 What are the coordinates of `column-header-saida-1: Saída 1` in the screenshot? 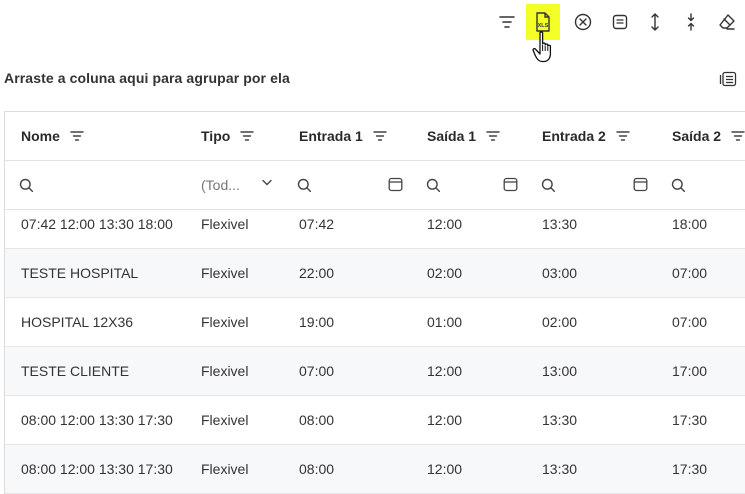 It's located at (463, 136).